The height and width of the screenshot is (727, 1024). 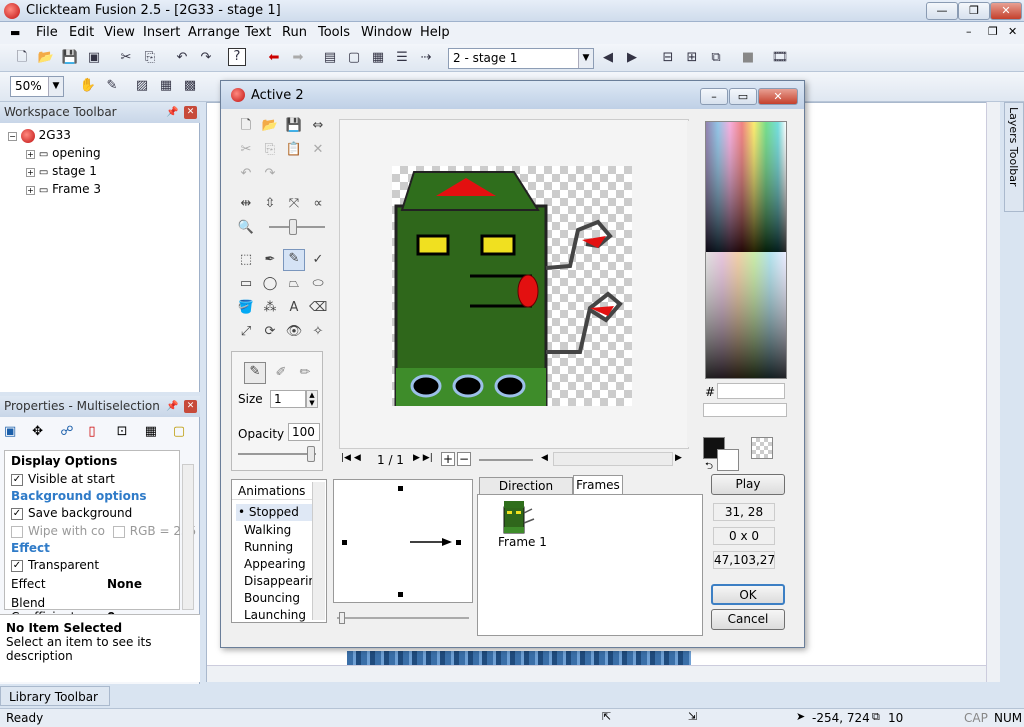 What do you see at coordinates (39, 135) in the screenshot?
I see `tree-node-root: − 2G33` at bounding box center [39, 135].